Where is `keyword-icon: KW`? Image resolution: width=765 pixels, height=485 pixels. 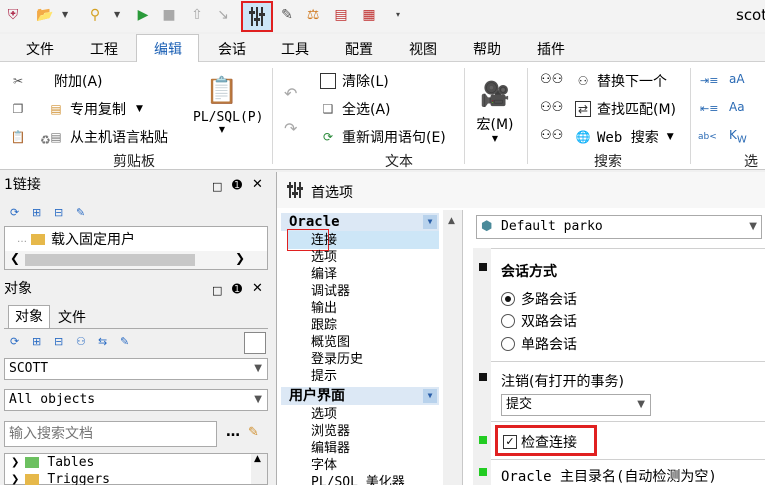 keyword-icon: KW is located at coordinates (738, 136).